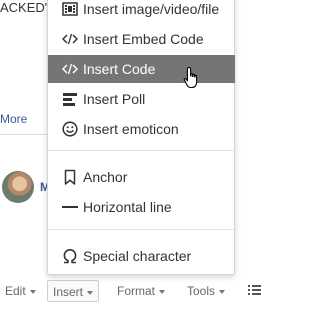  Describe the element at coordinates (68, 292) in the screenshot. I see `insert-menu-label: Insert` at that location.